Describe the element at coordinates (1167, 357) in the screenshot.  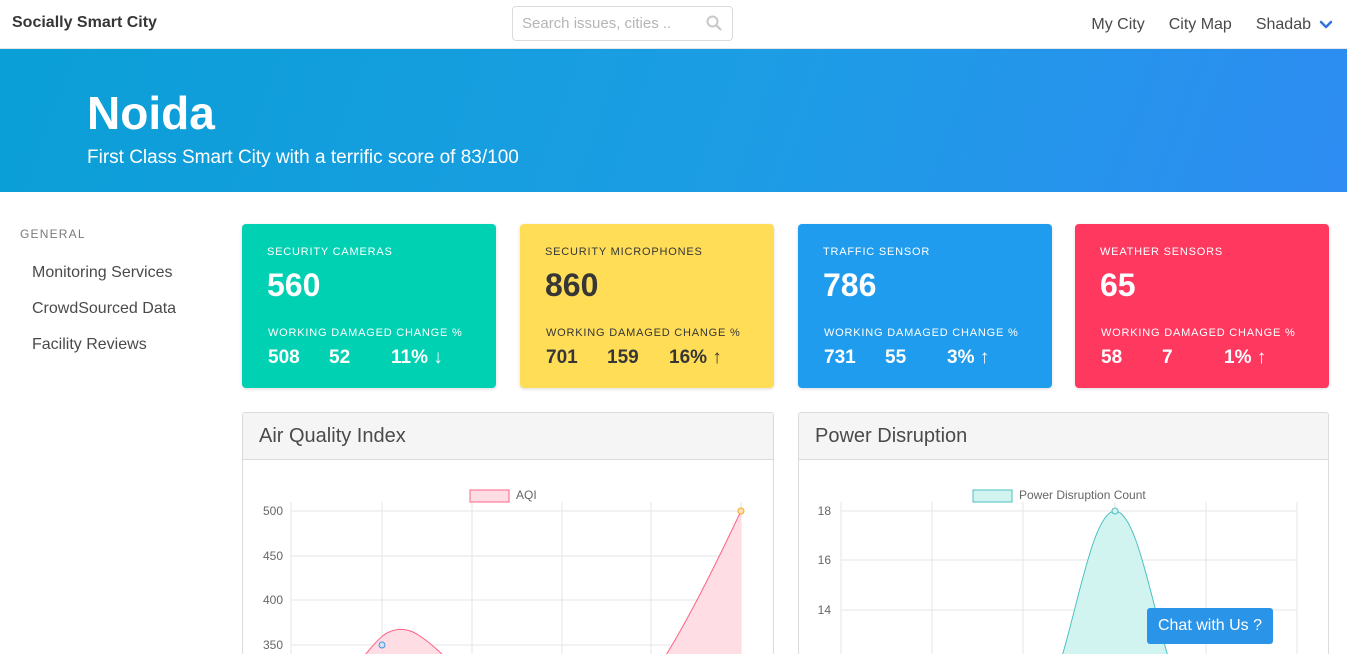
I see `card-damaged: 7` at that location.